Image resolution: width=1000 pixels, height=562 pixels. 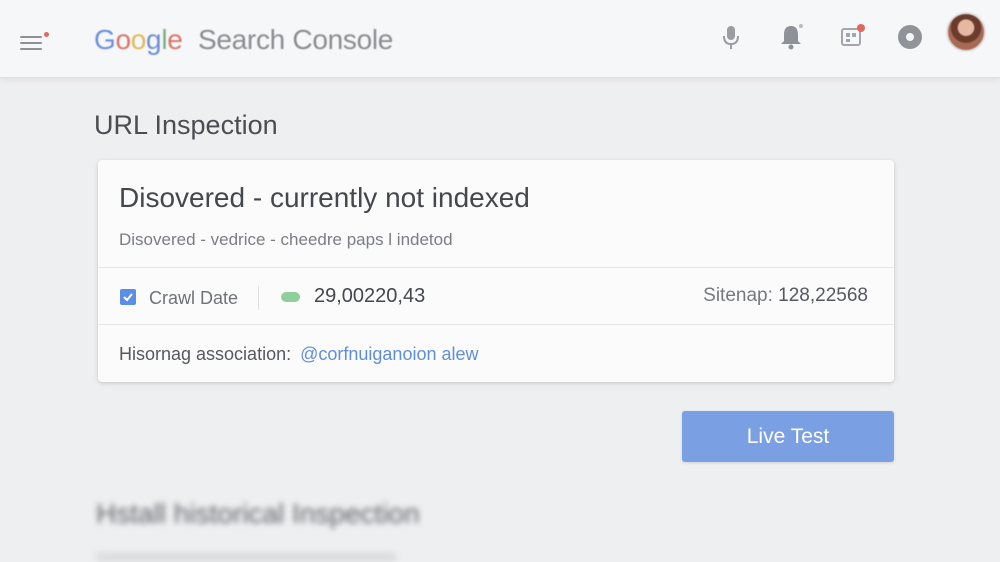 What do you see at coordinates (186, 125) in the screenshot?
I see `page-title: URL Inspection` at bounding box center [186, 125].